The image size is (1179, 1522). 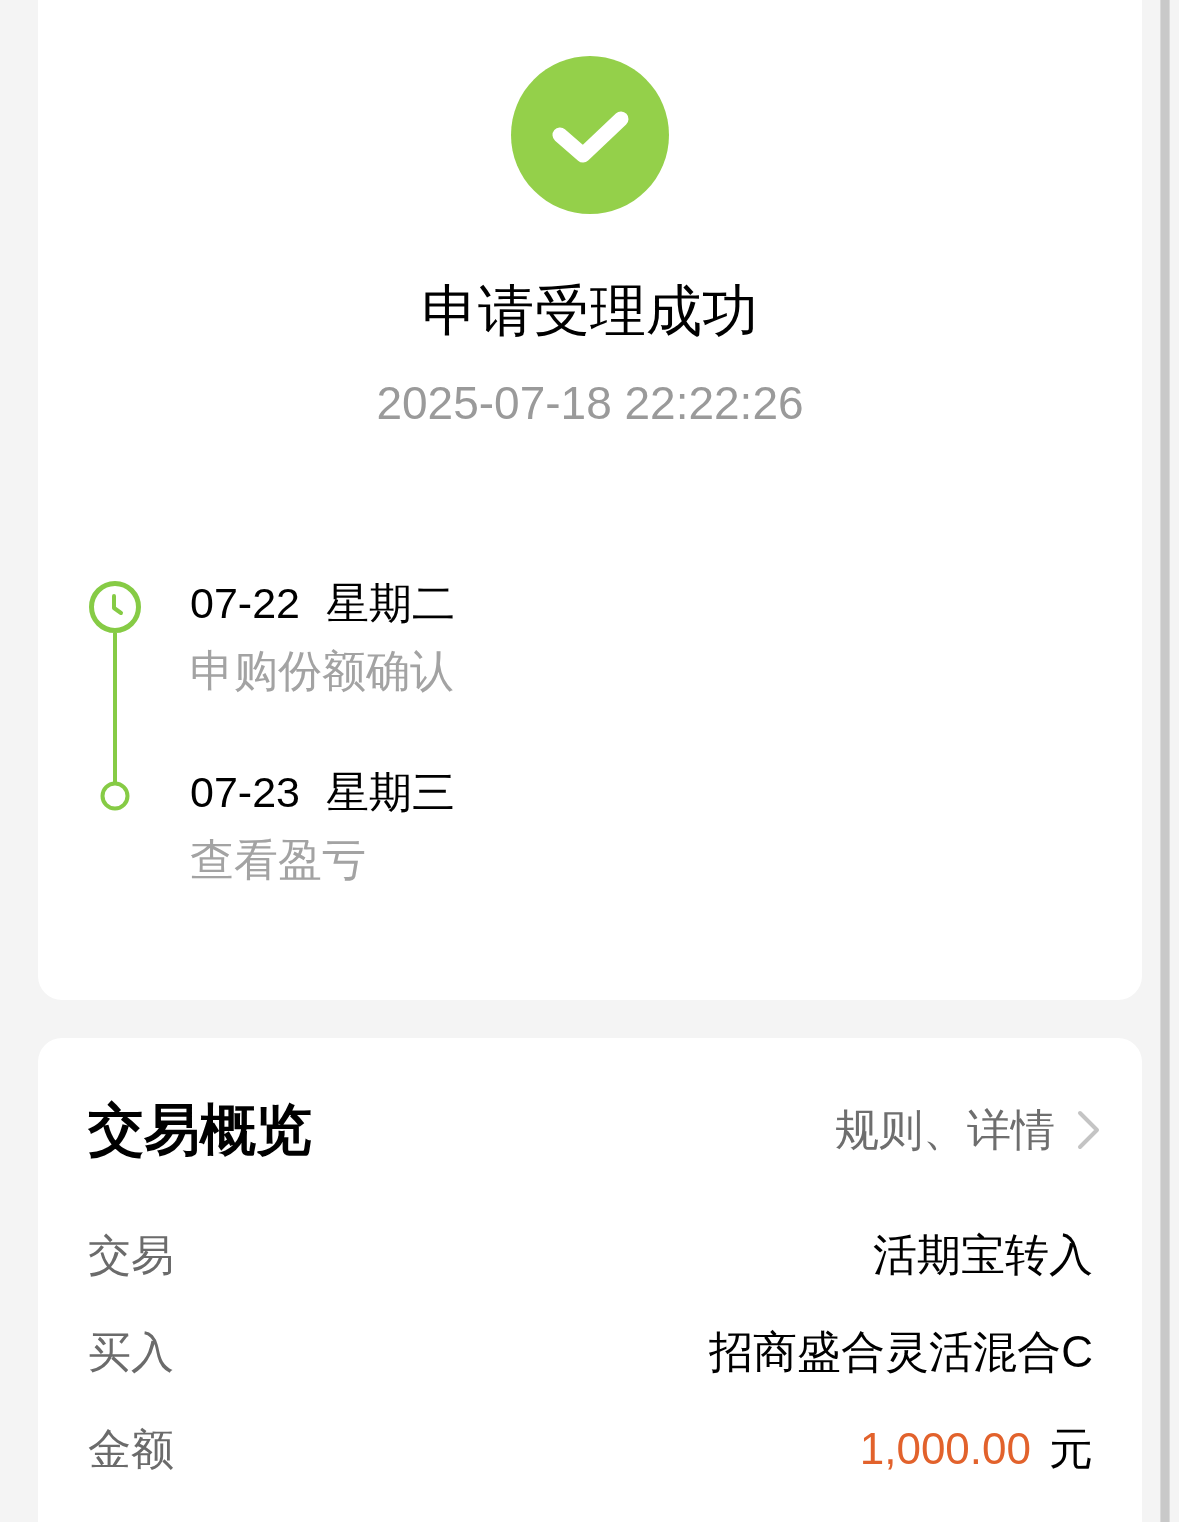 What do you see at coordinates (1165, 761) in the screenshot?
I see `scrollbar` at bounding box center [1165, 761].